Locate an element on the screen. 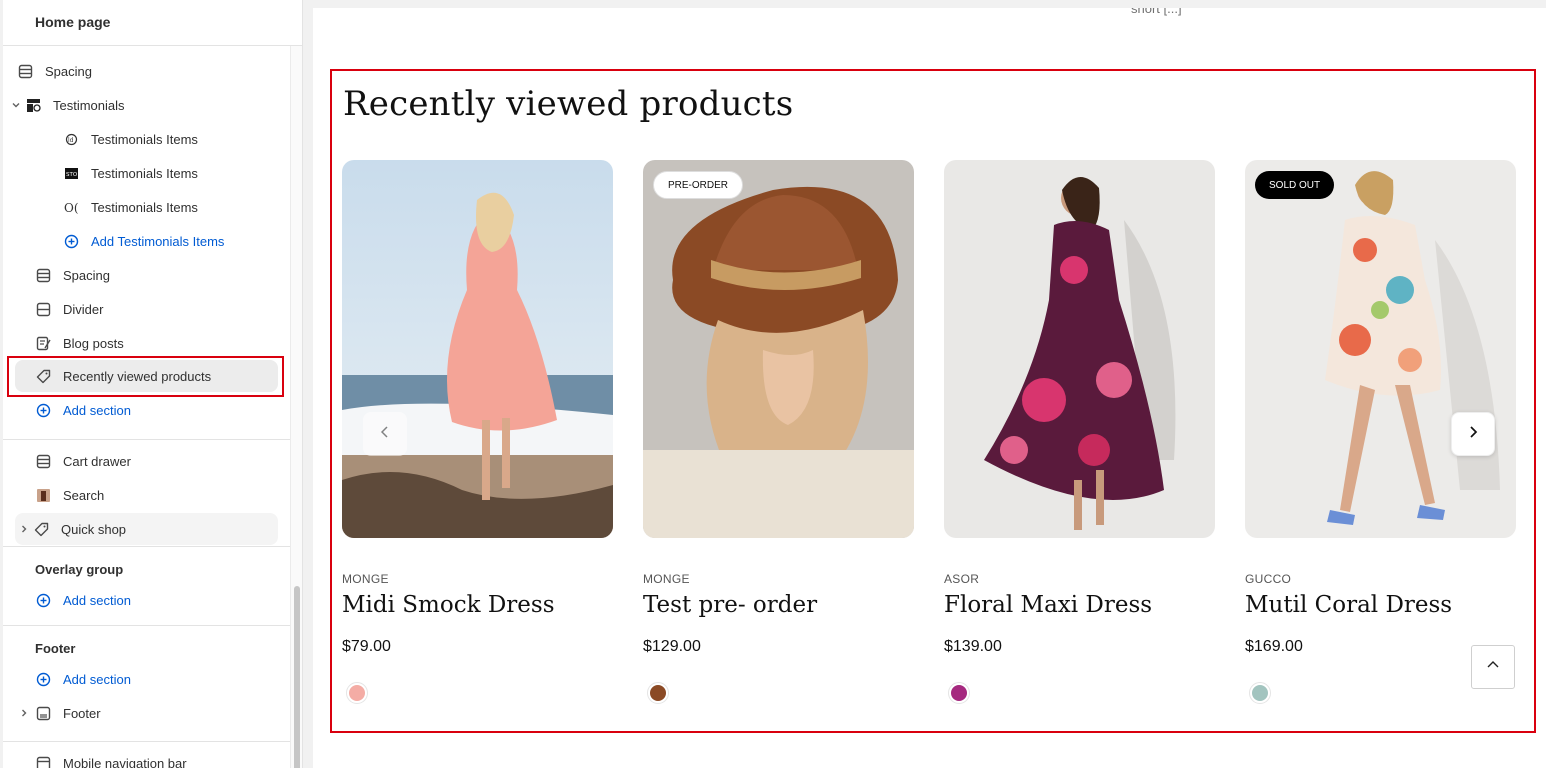 The width and height of the screenshot is (1546, 768). sidebar-item-label: Divider is located at coordinates (83, 309).